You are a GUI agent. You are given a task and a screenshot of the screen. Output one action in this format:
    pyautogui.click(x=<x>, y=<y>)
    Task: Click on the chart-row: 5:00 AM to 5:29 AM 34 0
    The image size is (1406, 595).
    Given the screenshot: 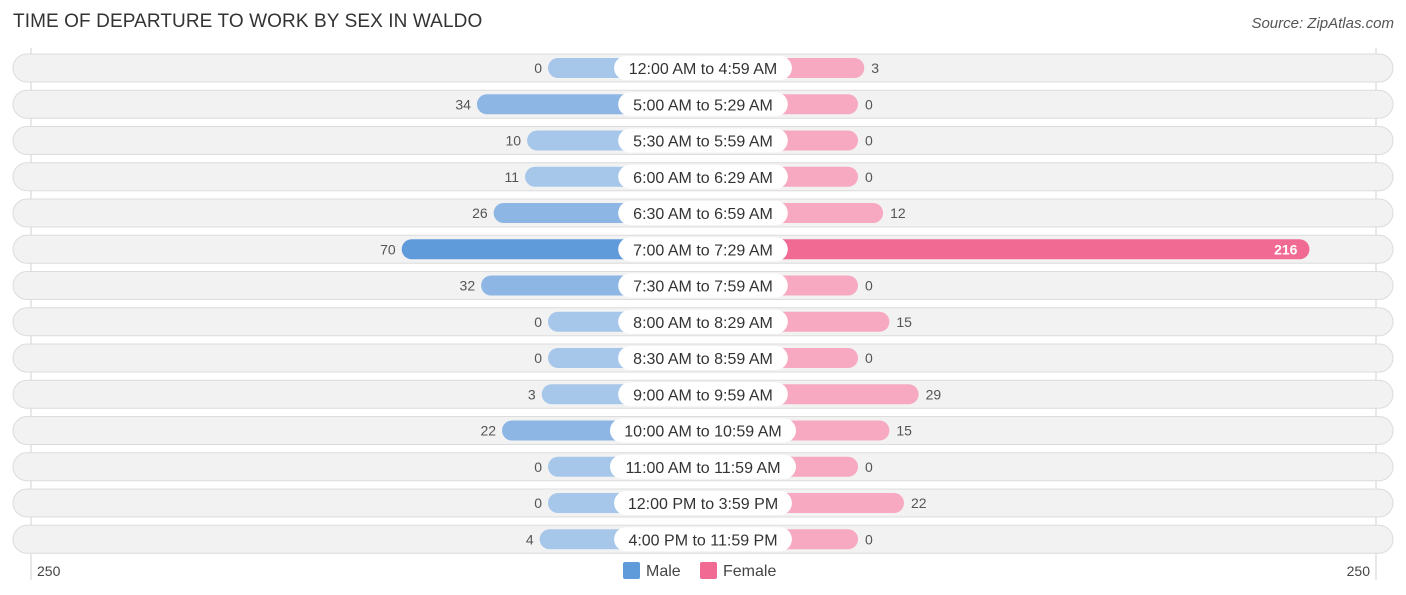 What is the action you would take?
    pyautogui.click(x=703, y=104)
    